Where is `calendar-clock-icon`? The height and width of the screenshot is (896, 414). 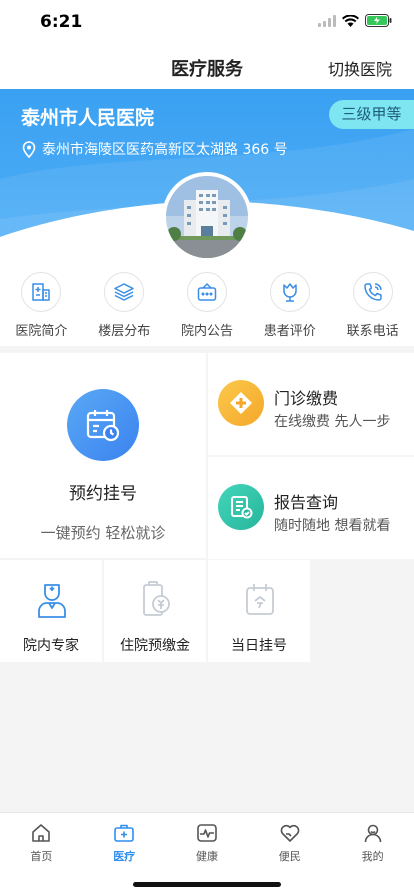 calendar-clock-icon is located at coordinates (103, 426).